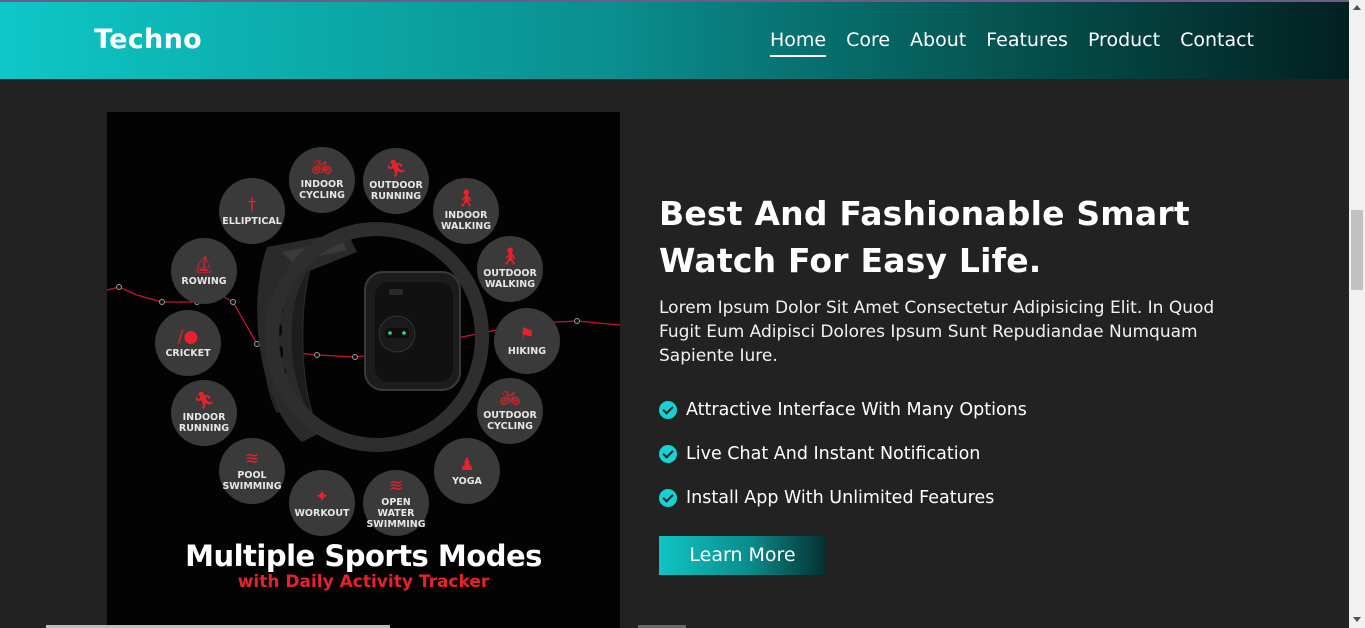 The width and height of the screenshot is (1365, 628). What do you see at coordinates (363, 582) in the screenshot?
I see `promo-subtitle: with Daily Activity Tracker` at bounding box center [363, 582].